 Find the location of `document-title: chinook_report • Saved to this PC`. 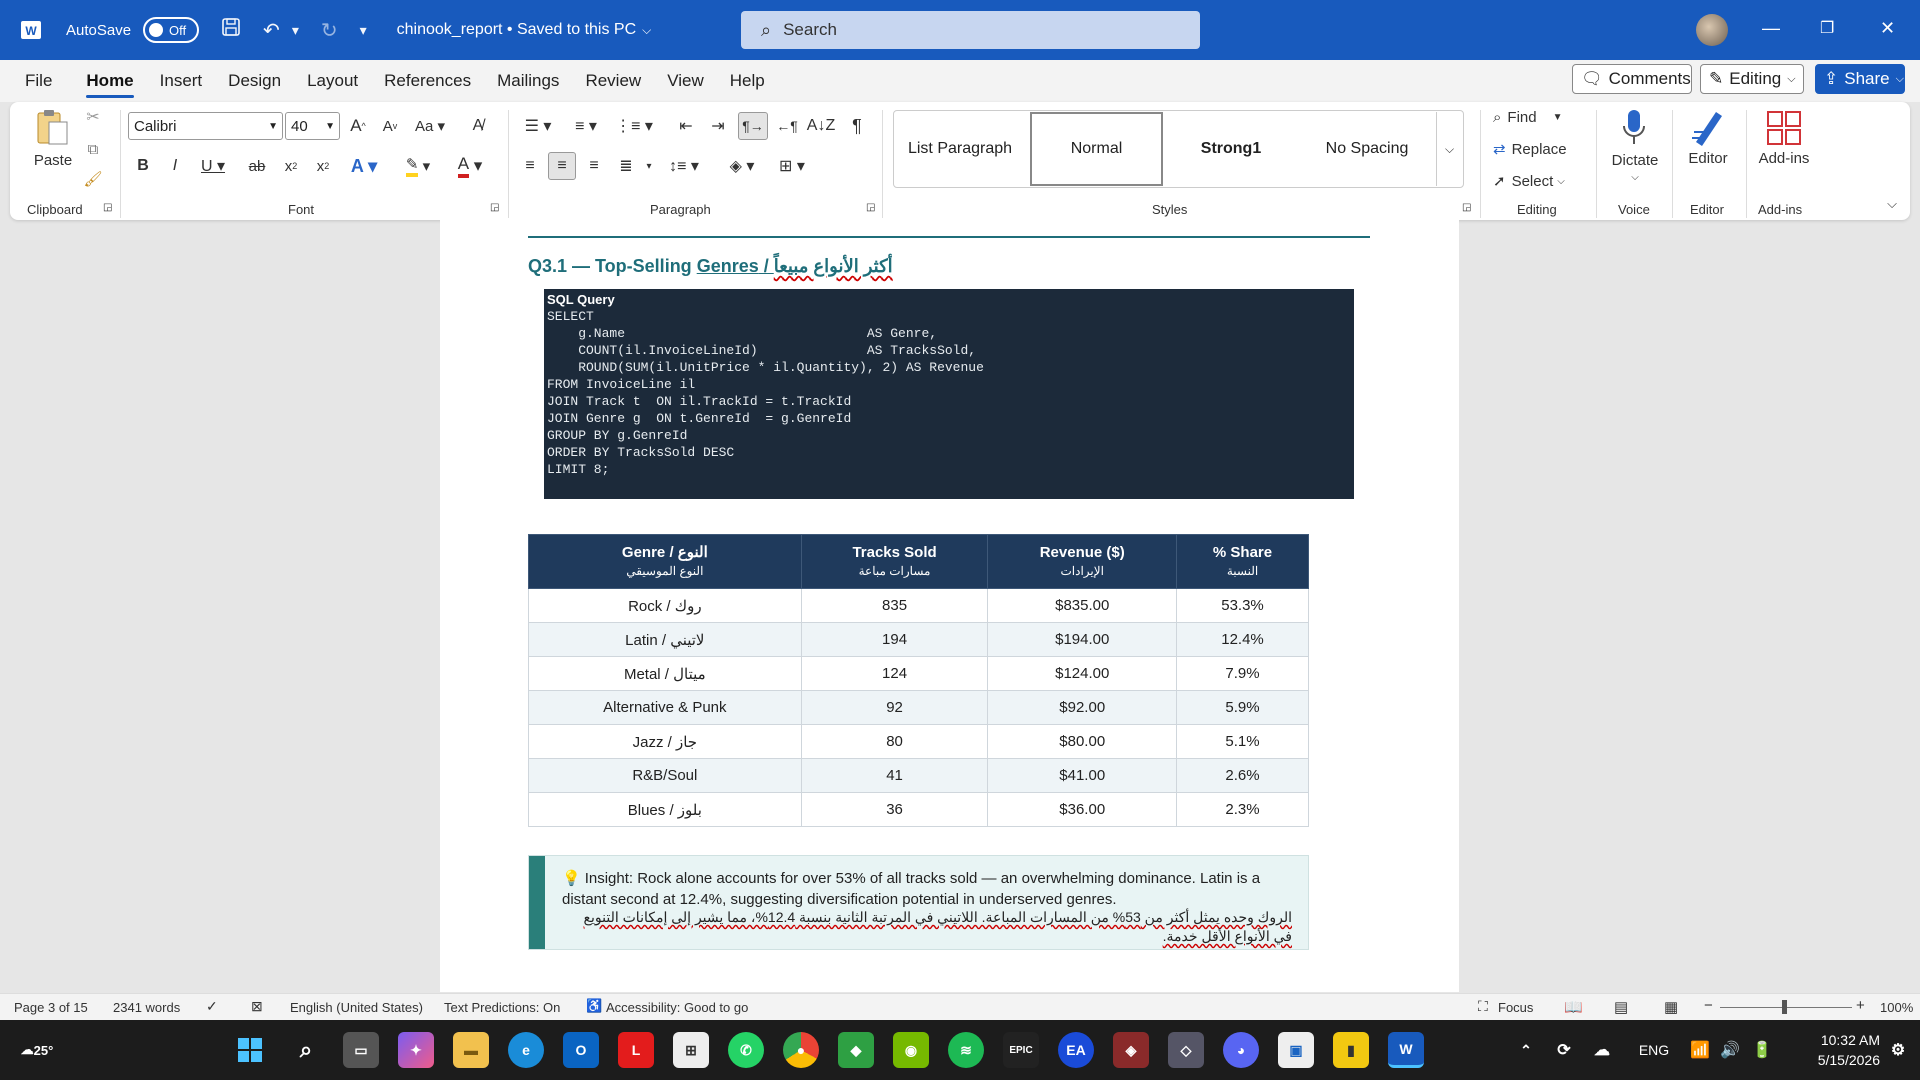

document-title: chinook_report • Saved to this PC is located at coordinates (517, 30).